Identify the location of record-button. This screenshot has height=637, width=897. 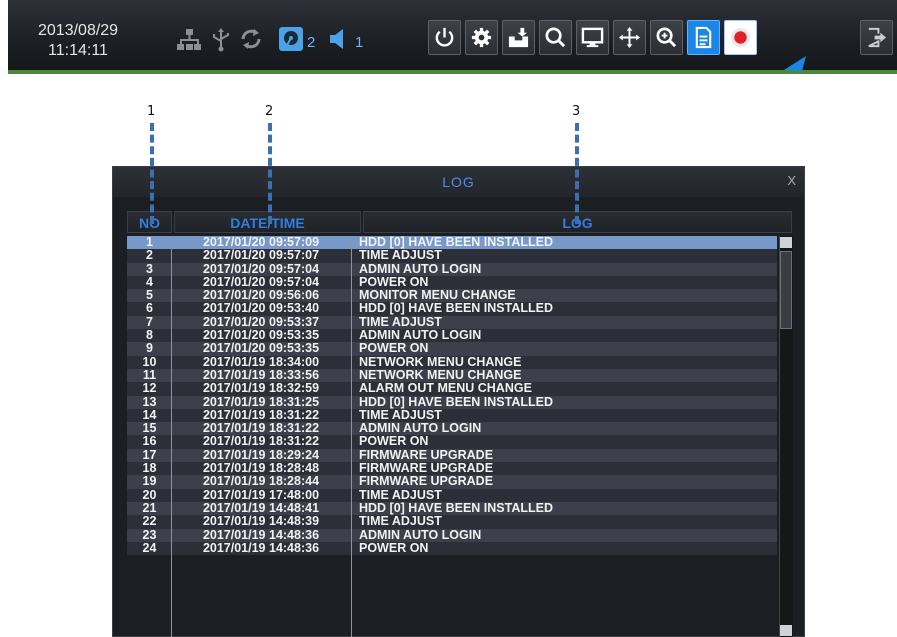
(740, 37).